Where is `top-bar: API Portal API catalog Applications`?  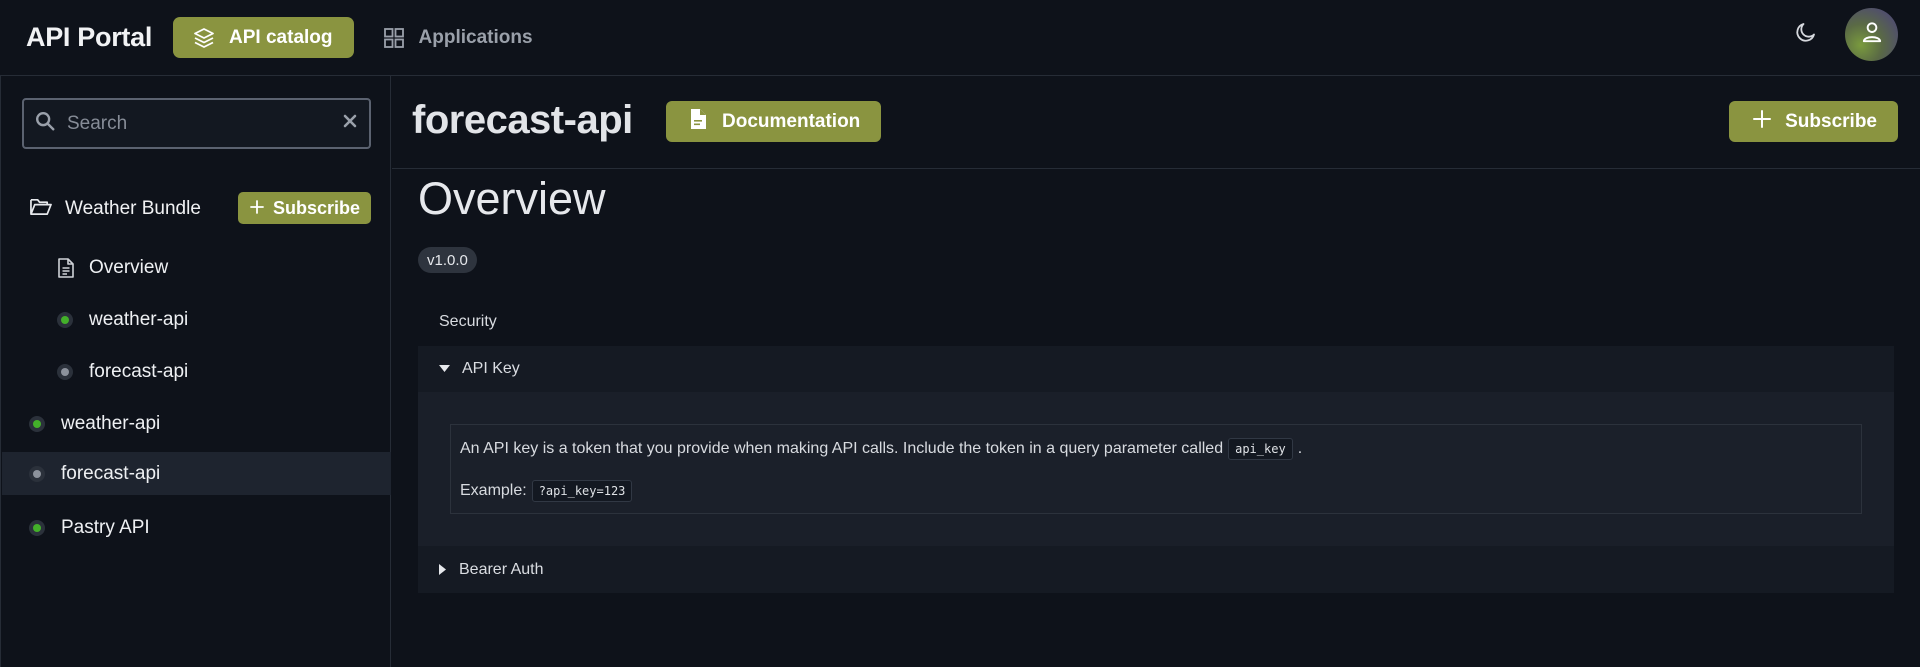
top-bar: API Portal API catalog Applications is located at coordinates (960, 38).